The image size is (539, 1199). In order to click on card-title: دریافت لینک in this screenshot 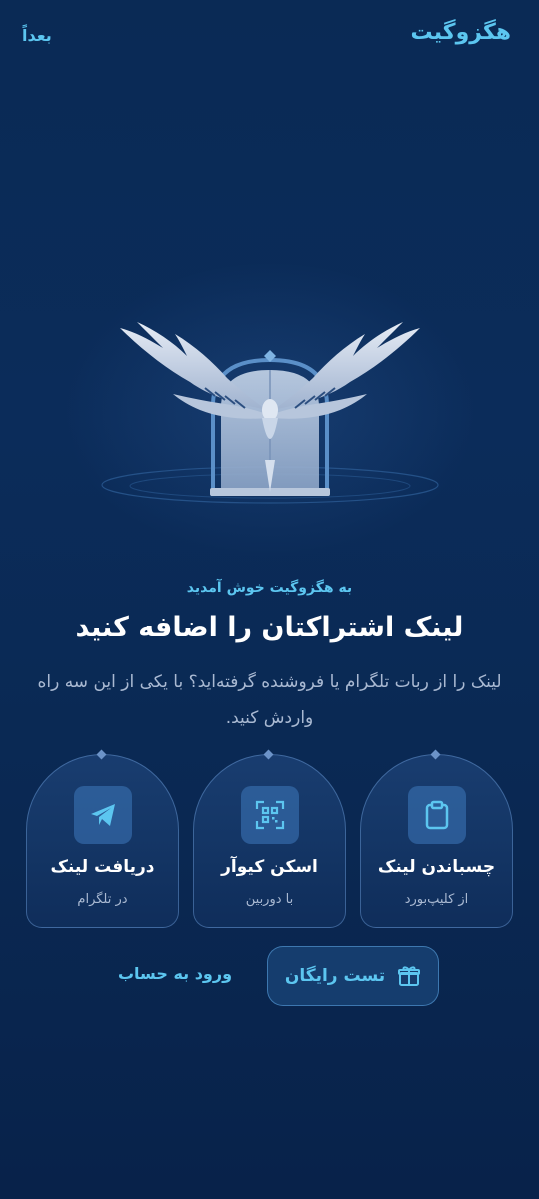, I will do `click(102, 867)`.